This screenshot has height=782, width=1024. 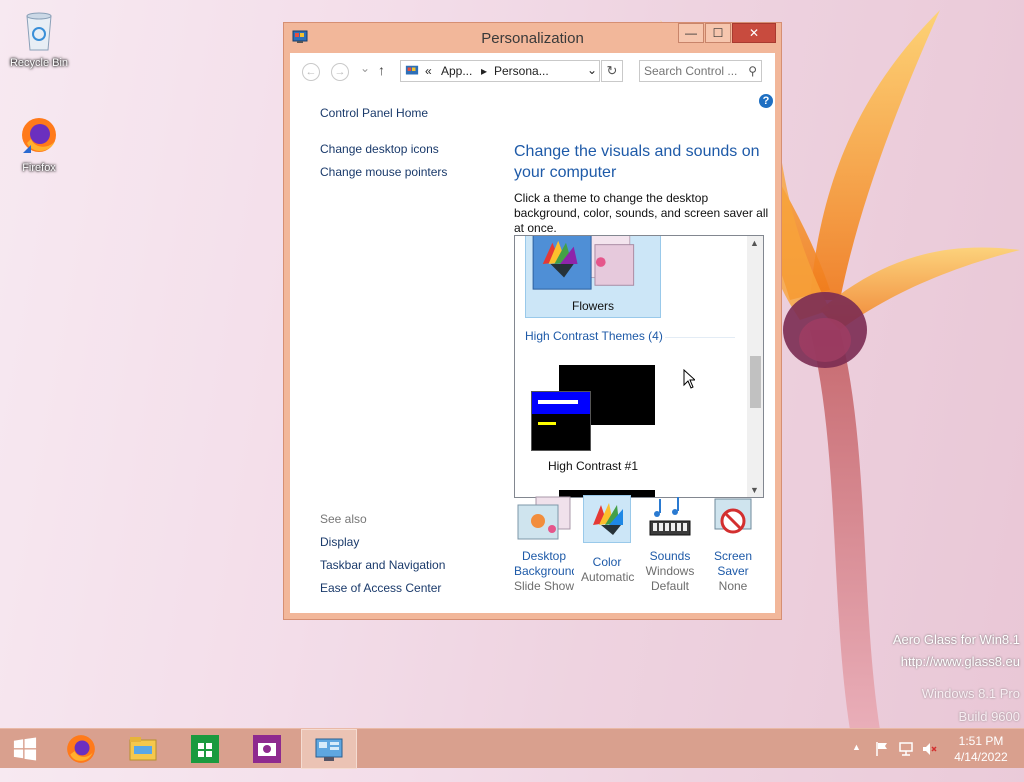 I want to click on forward-button: →, so click(x=340, y=72).